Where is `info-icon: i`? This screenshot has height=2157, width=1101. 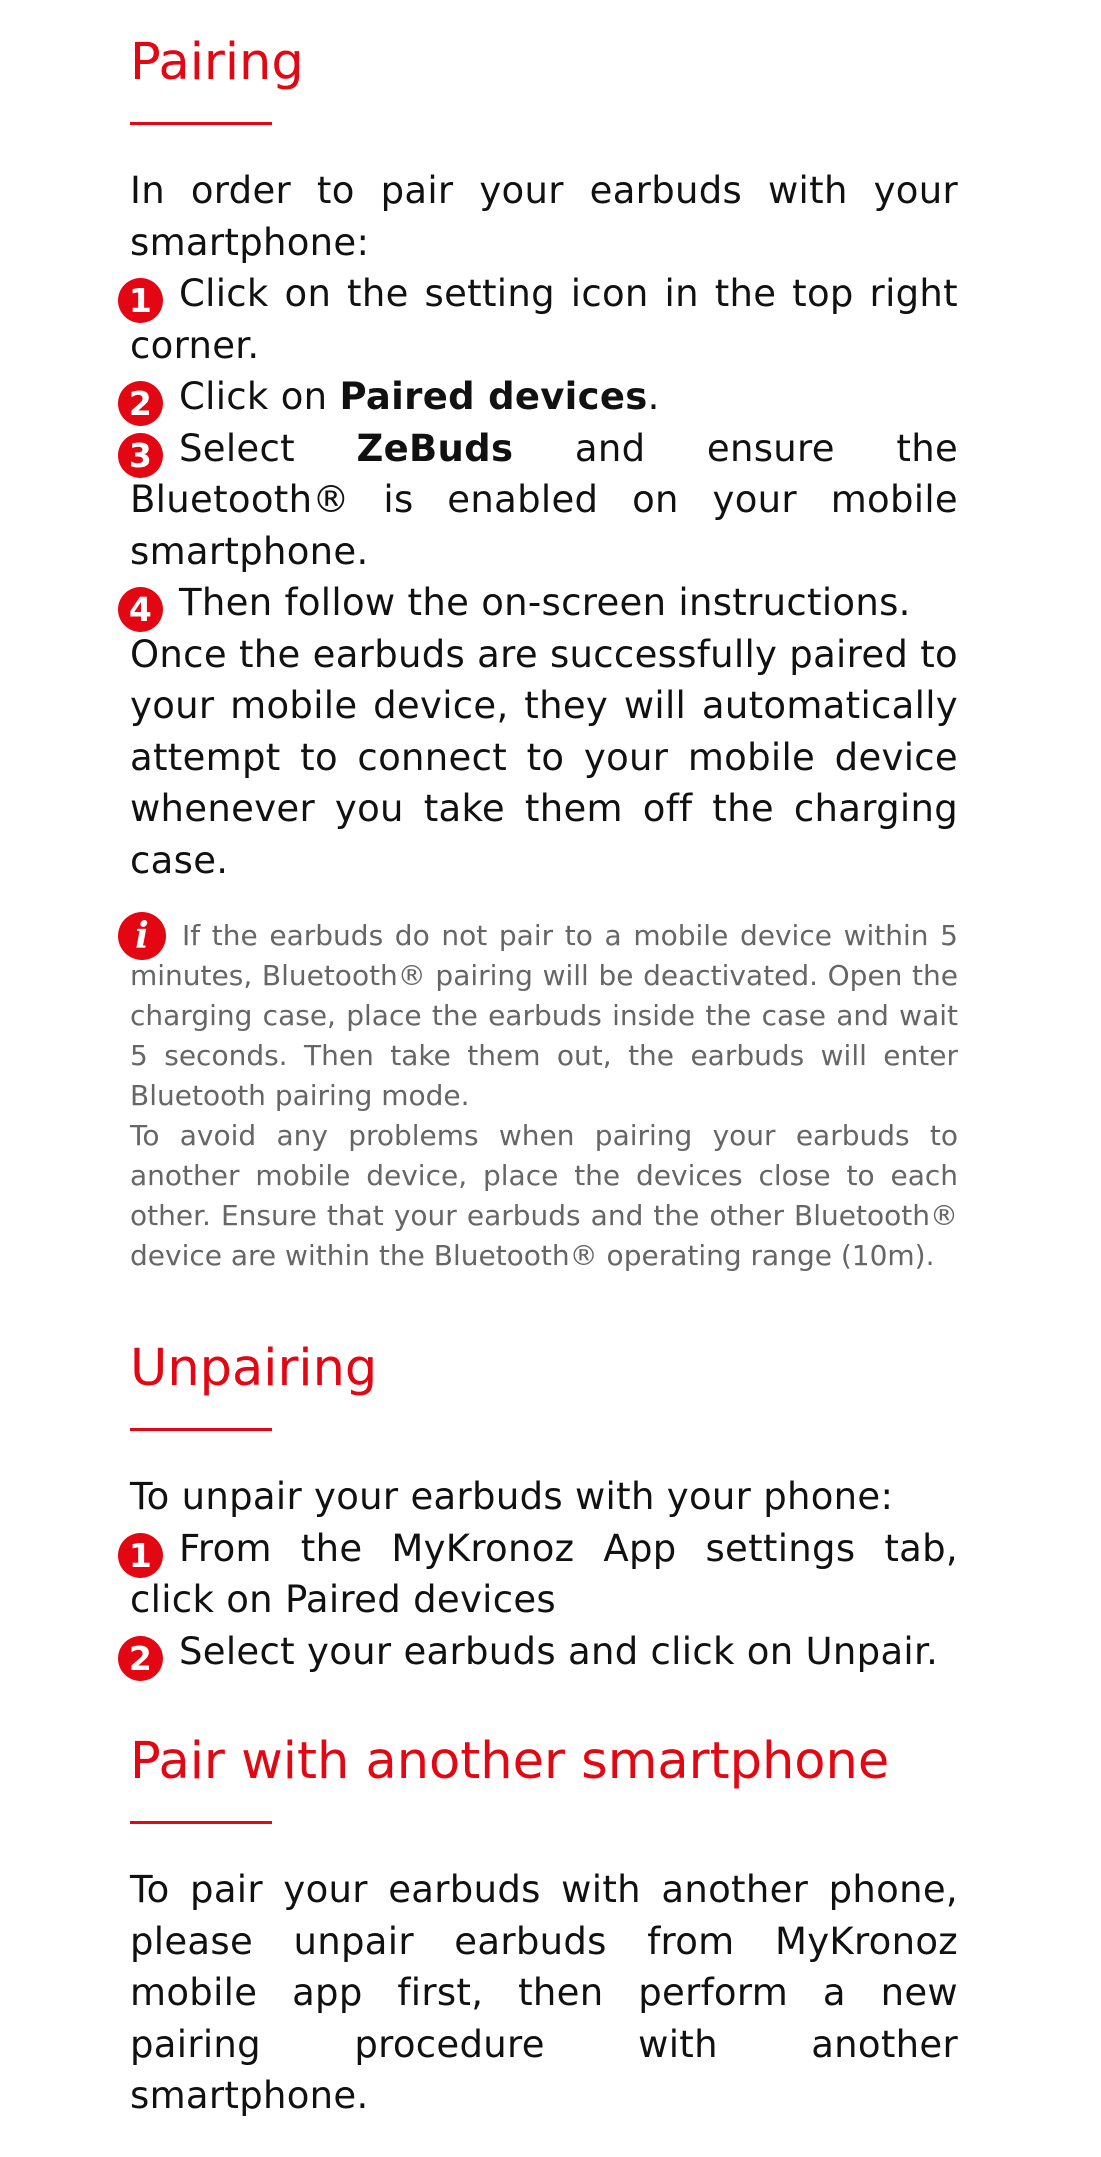
info-icon: i is located at coordinates (142, 936).